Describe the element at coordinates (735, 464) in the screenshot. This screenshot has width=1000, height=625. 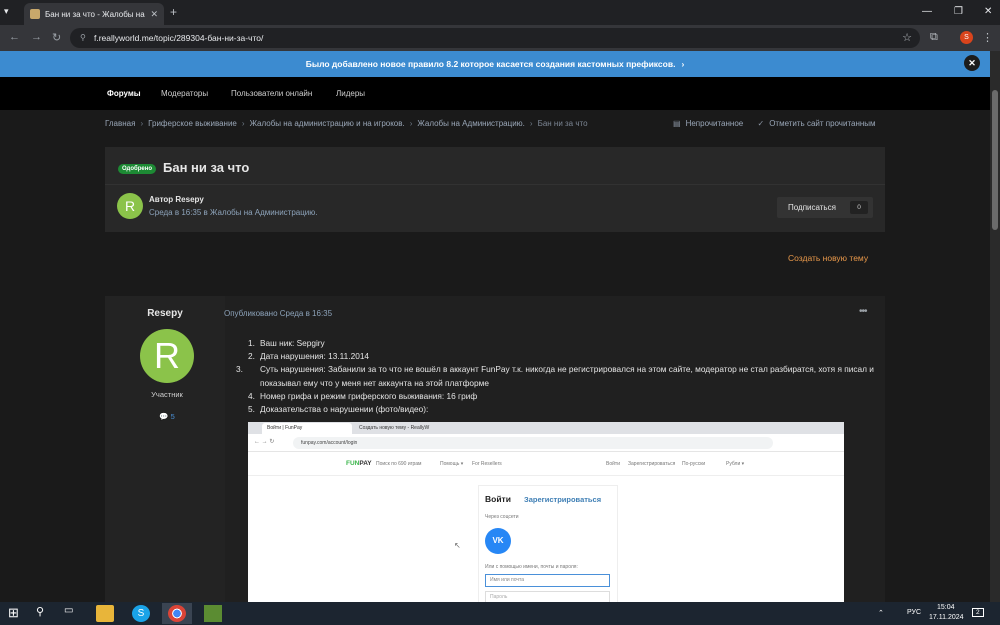
I see `screenshot-currency: Рубли ▾` at that location.